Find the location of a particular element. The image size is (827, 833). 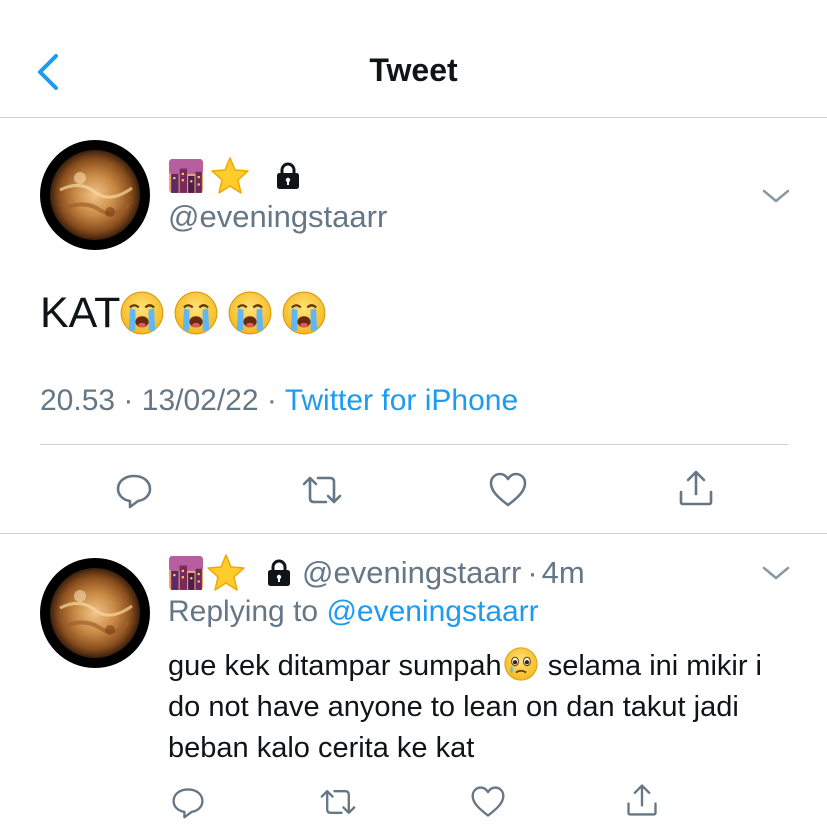

replying-to-label: Replying to is located at coordinates (243, 611).